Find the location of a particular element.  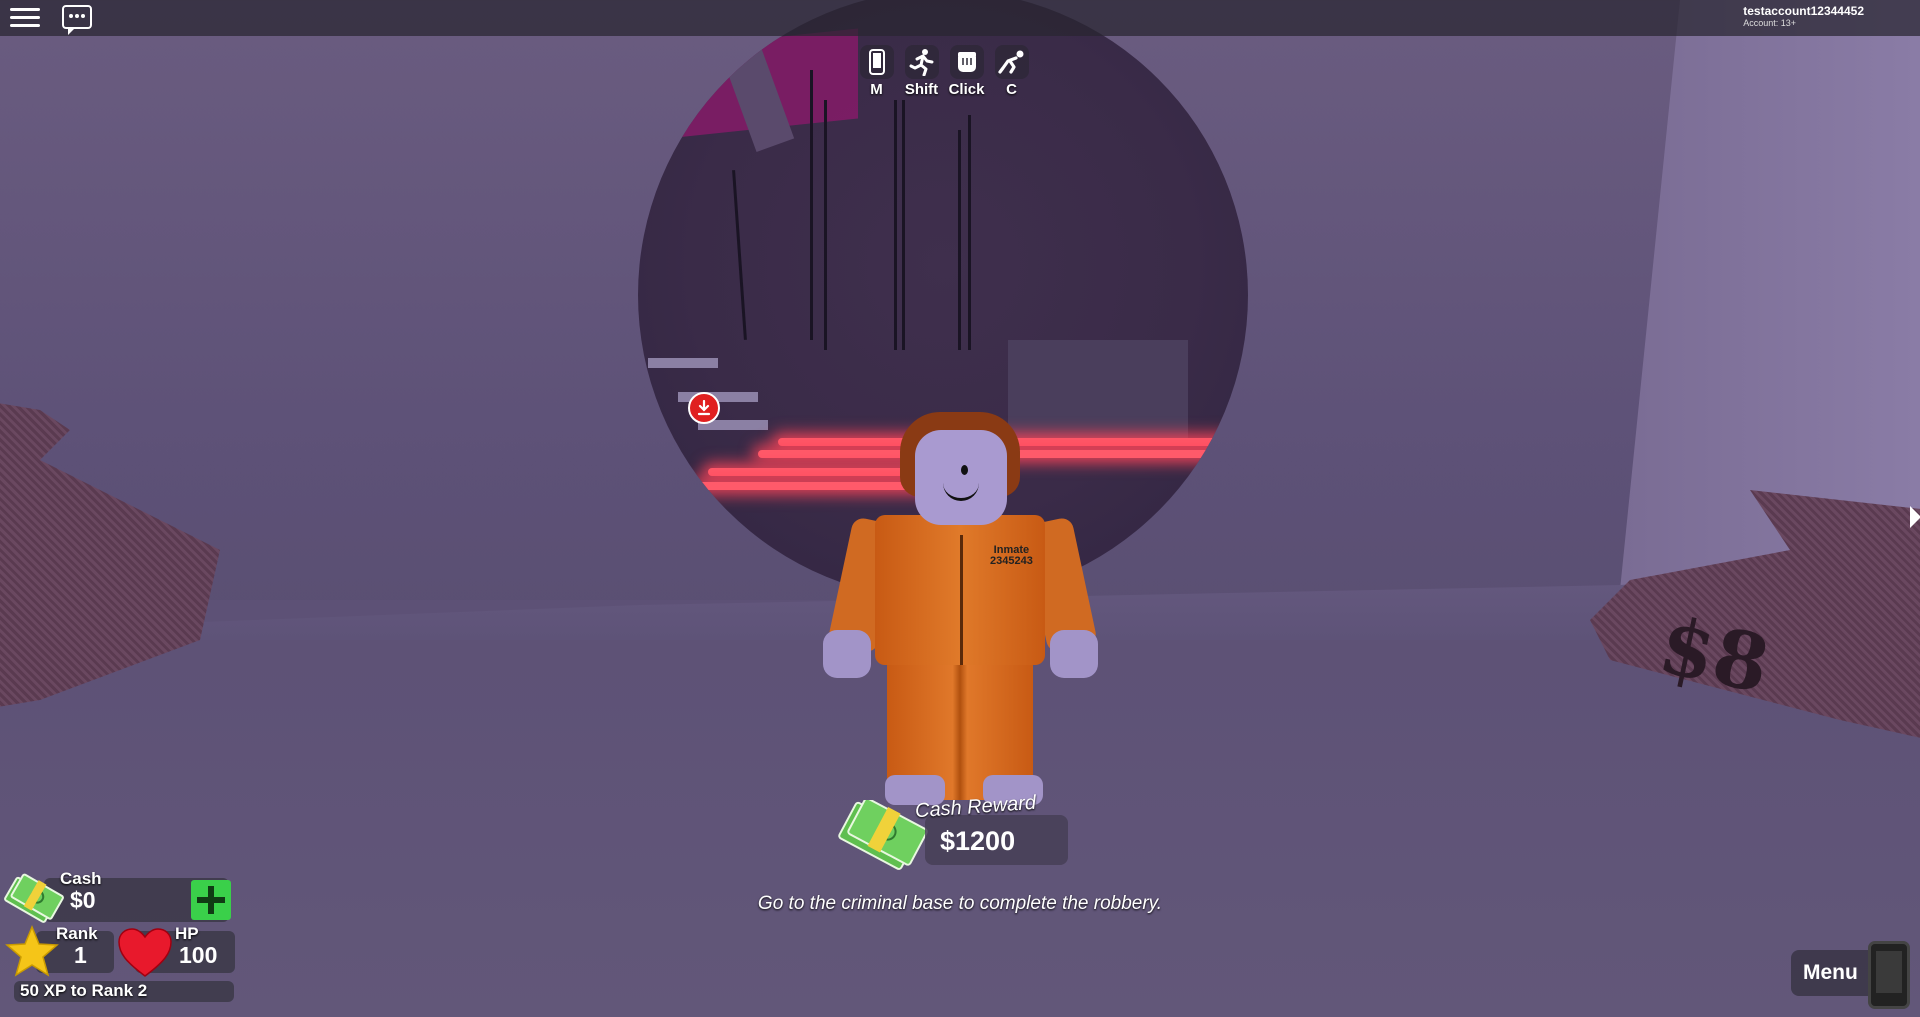

action-sprint: Shift is located at coordinates (921, 71).